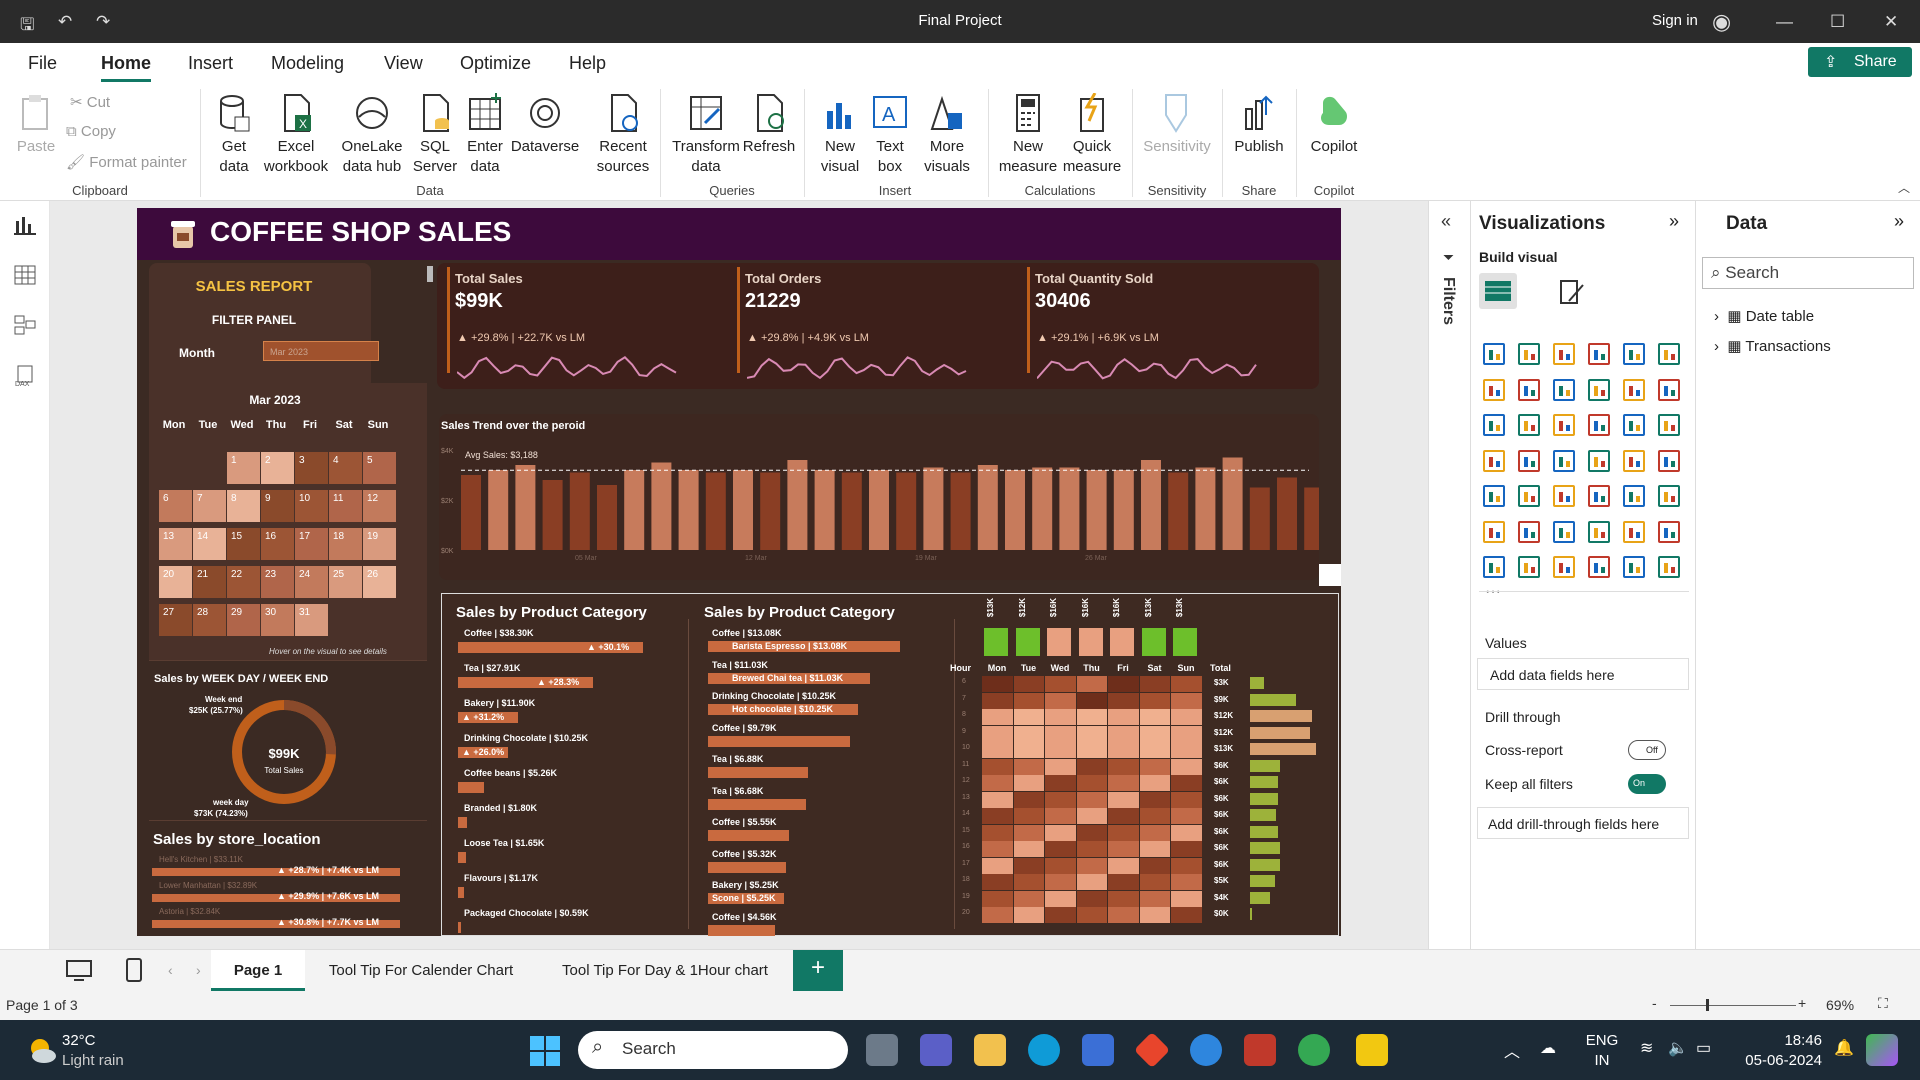 This screenshot has height=1080, width=1920. I want to click on share-button: ⇪ Share, so click(1860, 62).